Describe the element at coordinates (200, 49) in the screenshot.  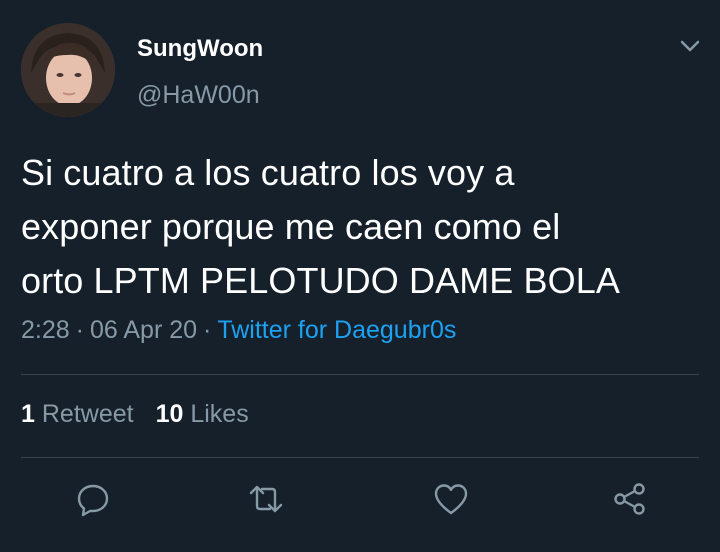
I see `display-name: SungWoon` at that location.